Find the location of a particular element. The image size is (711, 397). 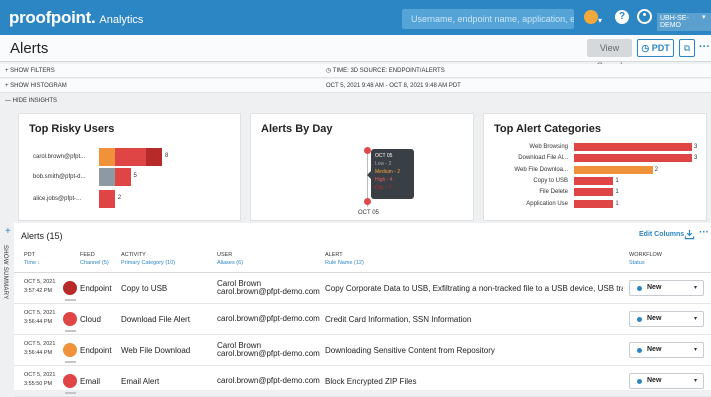

open-external-icon: ⧉ is located at coordinates (687, 48).